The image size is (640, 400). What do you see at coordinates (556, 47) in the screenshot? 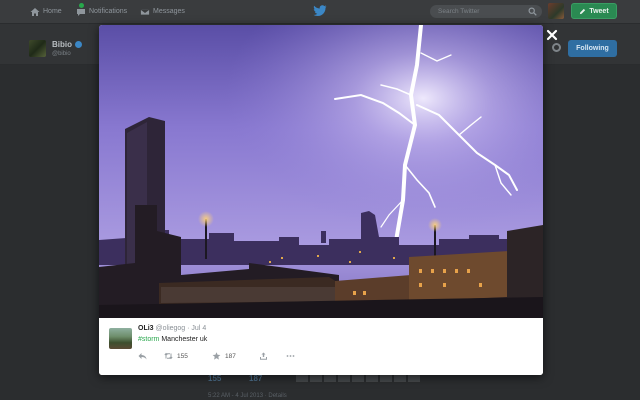
I see `gear-icon` at bounding box center [556, 47].